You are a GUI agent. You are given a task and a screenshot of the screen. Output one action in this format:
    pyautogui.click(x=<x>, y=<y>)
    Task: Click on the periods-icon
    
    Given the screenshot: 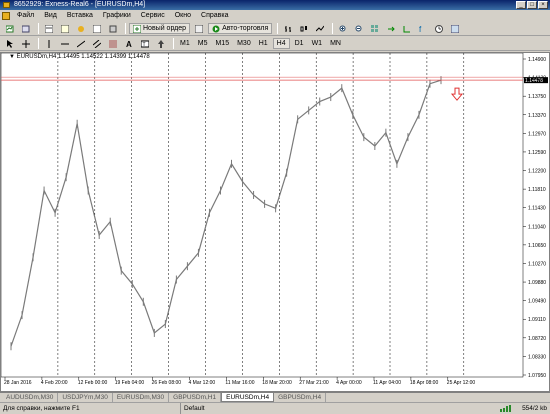 What is the action you would take?
    pyautogui.click(x=439, y=28)
    